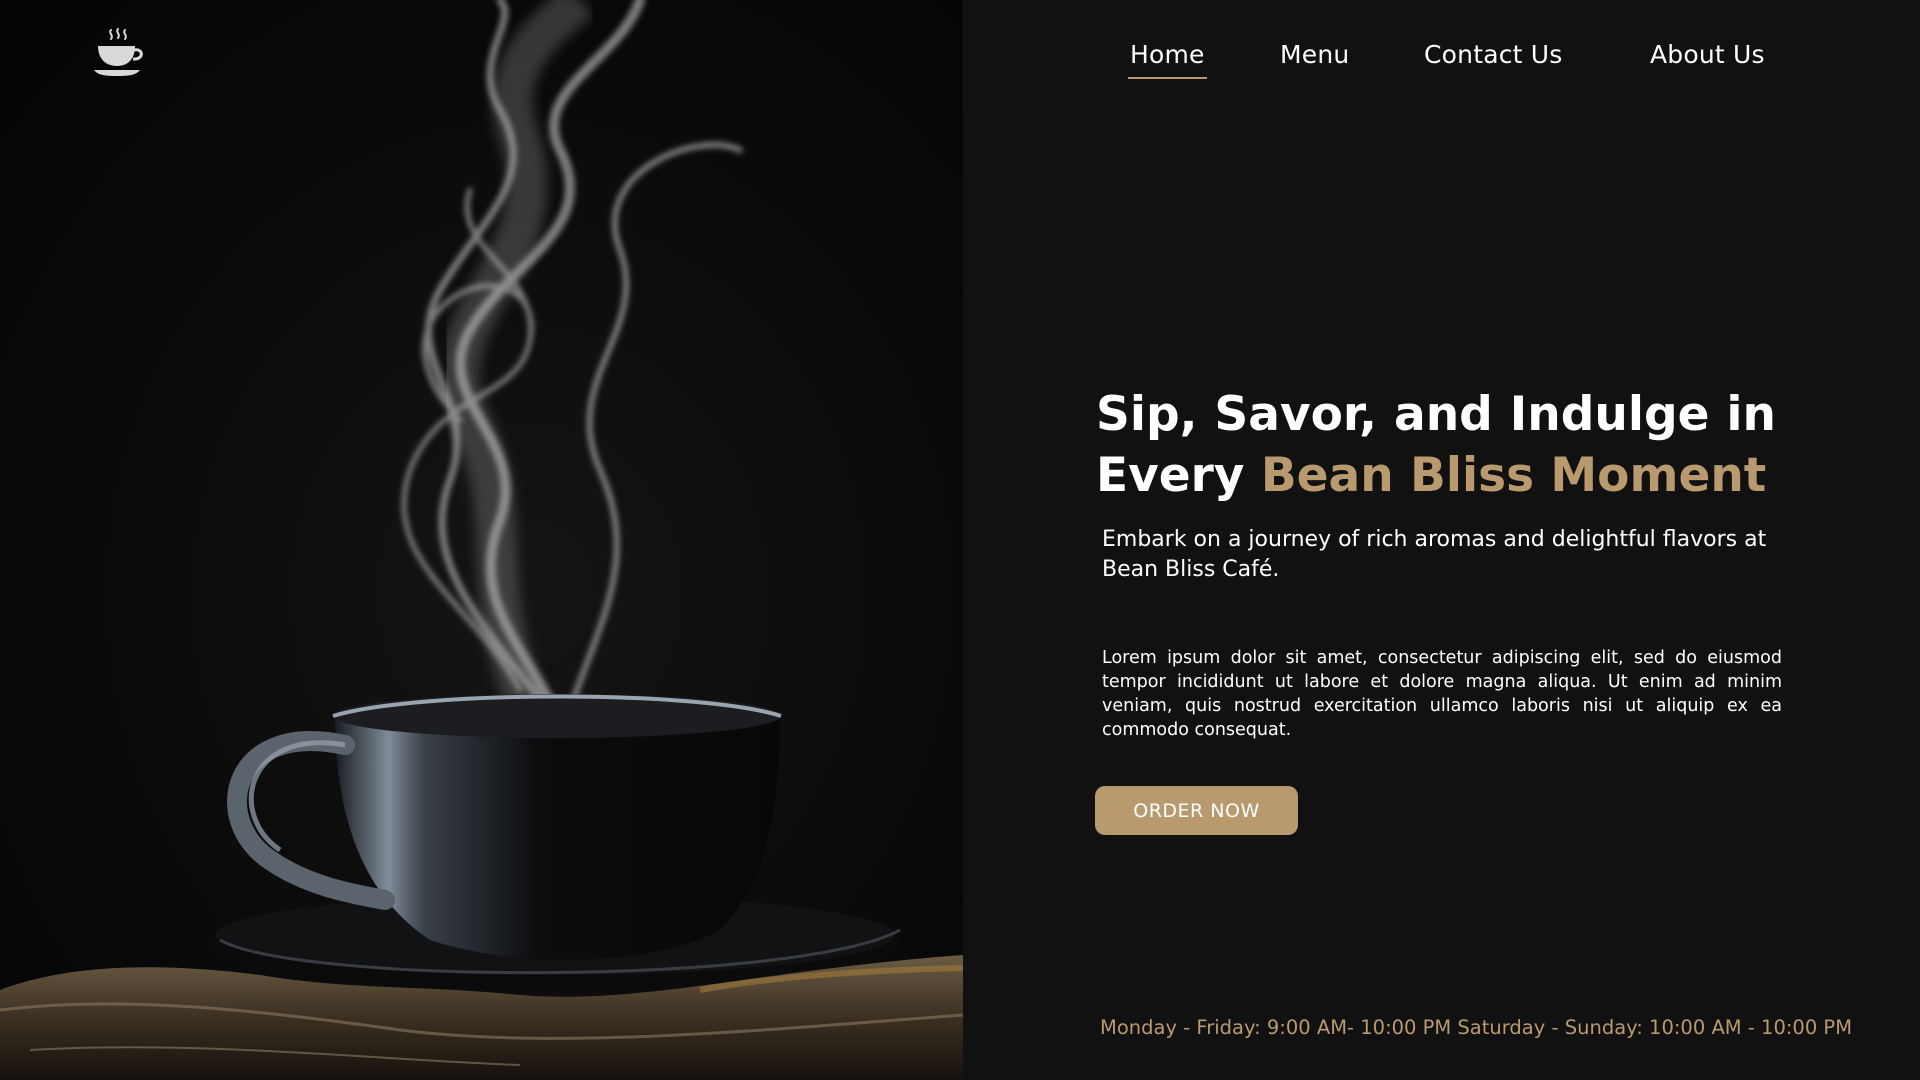  Describe the element at coordinates (1196, 810) in the screenshot. I see `order-now-button: ORDER NOW` at that location.